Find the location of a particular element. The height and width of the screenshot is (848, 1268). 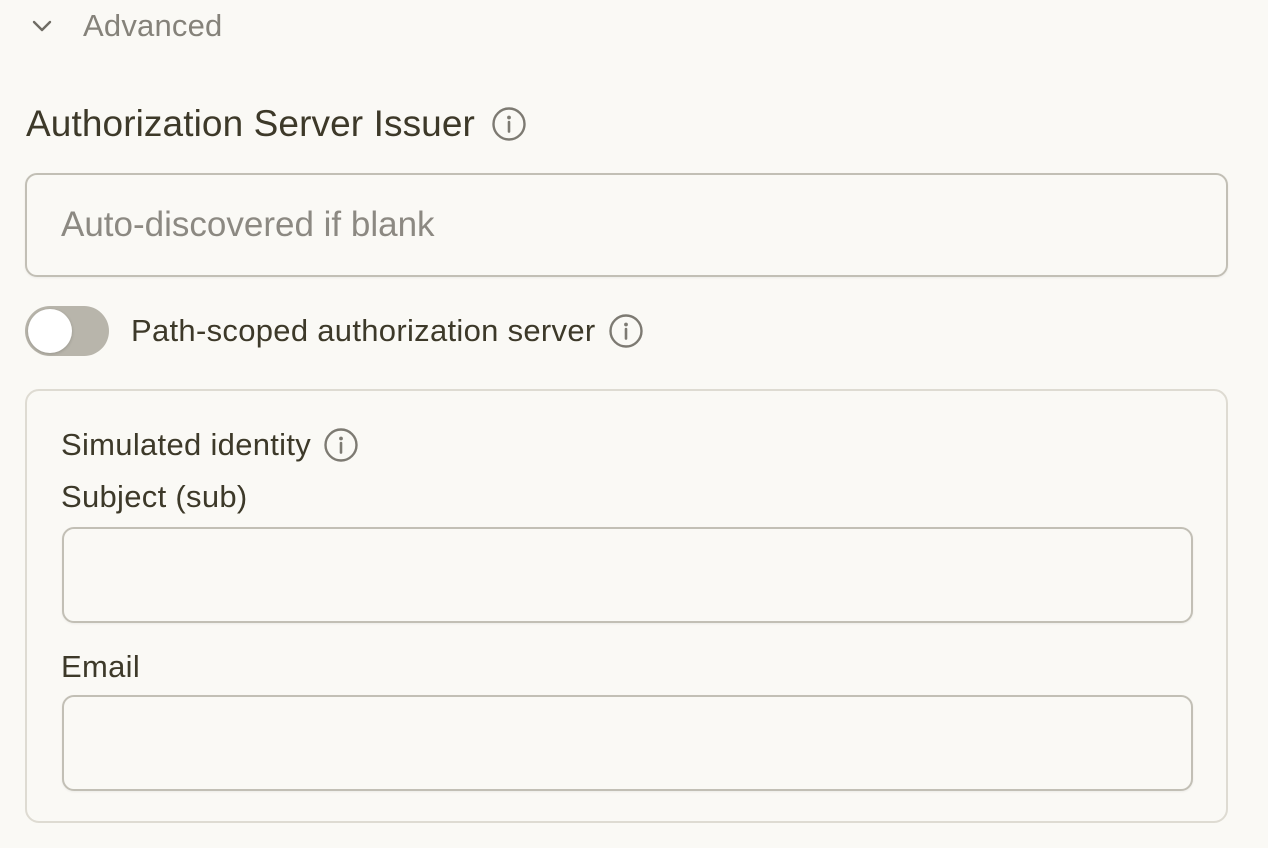

email-label: Email is located at coordinates (101, 666).